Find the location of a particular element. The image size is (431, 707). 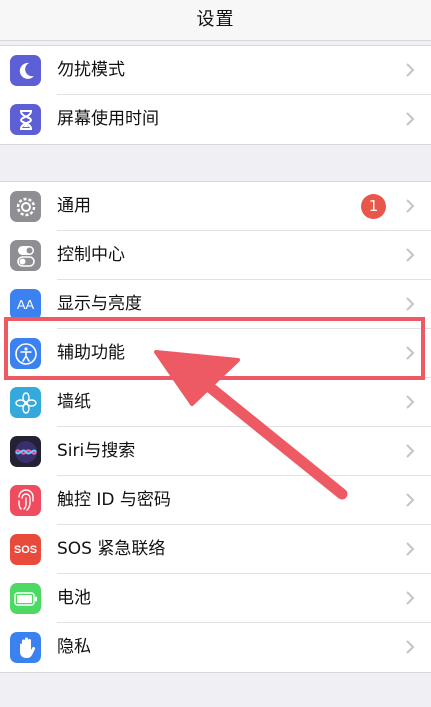

settings-item-label: 通用 is located at coordinates (74, 206).